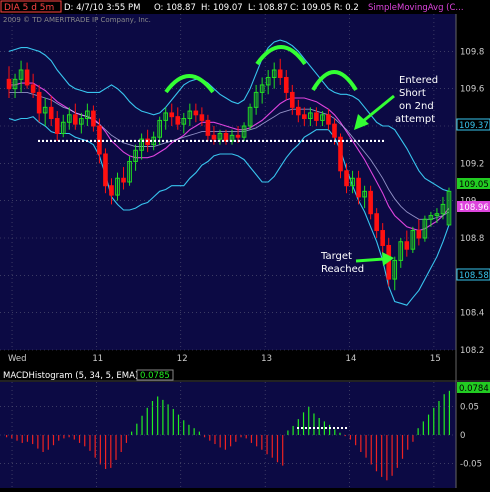  I want to click on time-tick-label: Wed, so click(17, 359).